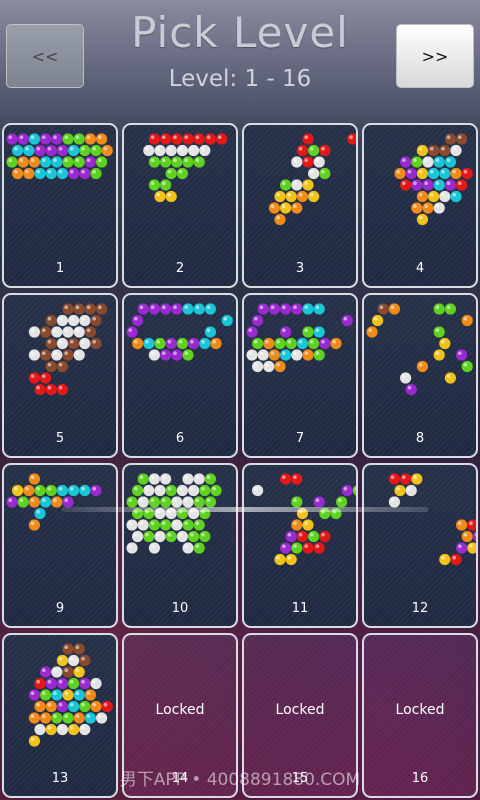 The image size is (480, 800). What do you see at coordinates (300, 205) in the screenshot?
I see `level-tile-3: 3` at bounding box center [300, 205].